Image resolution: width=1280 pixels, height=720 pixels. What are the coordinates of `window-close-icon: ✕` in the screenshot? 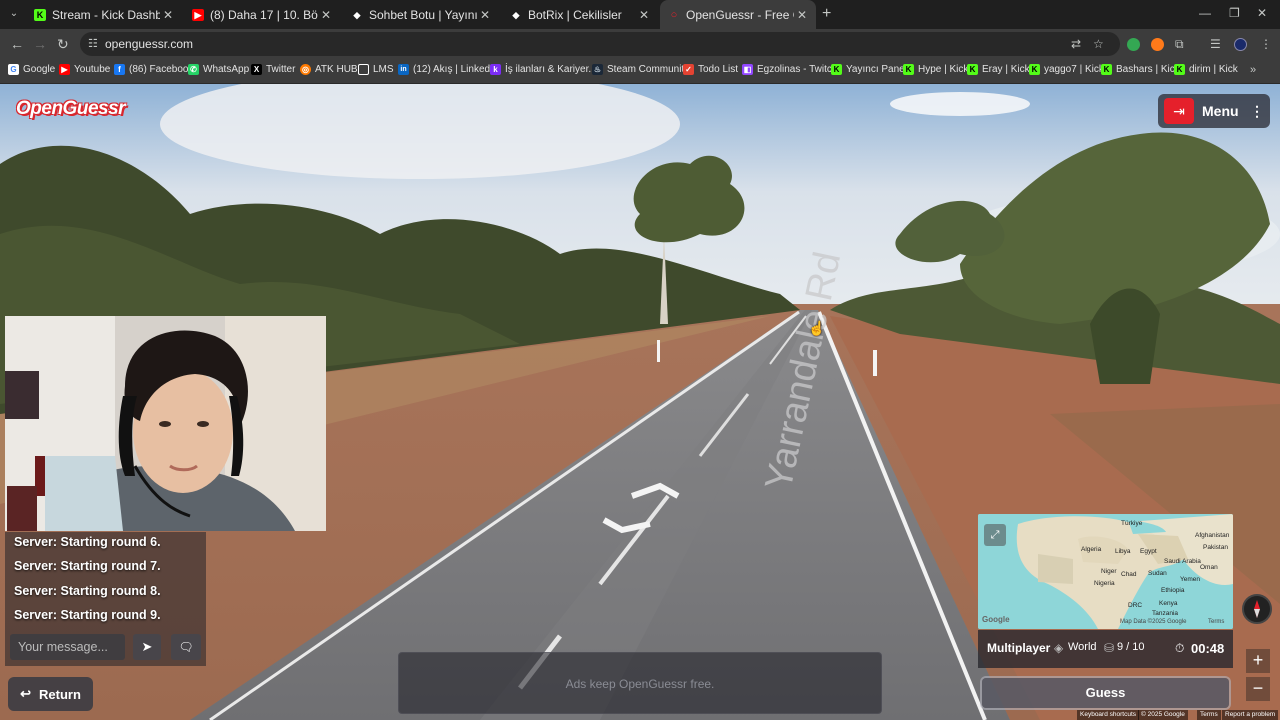 It's located at (1262, 13).